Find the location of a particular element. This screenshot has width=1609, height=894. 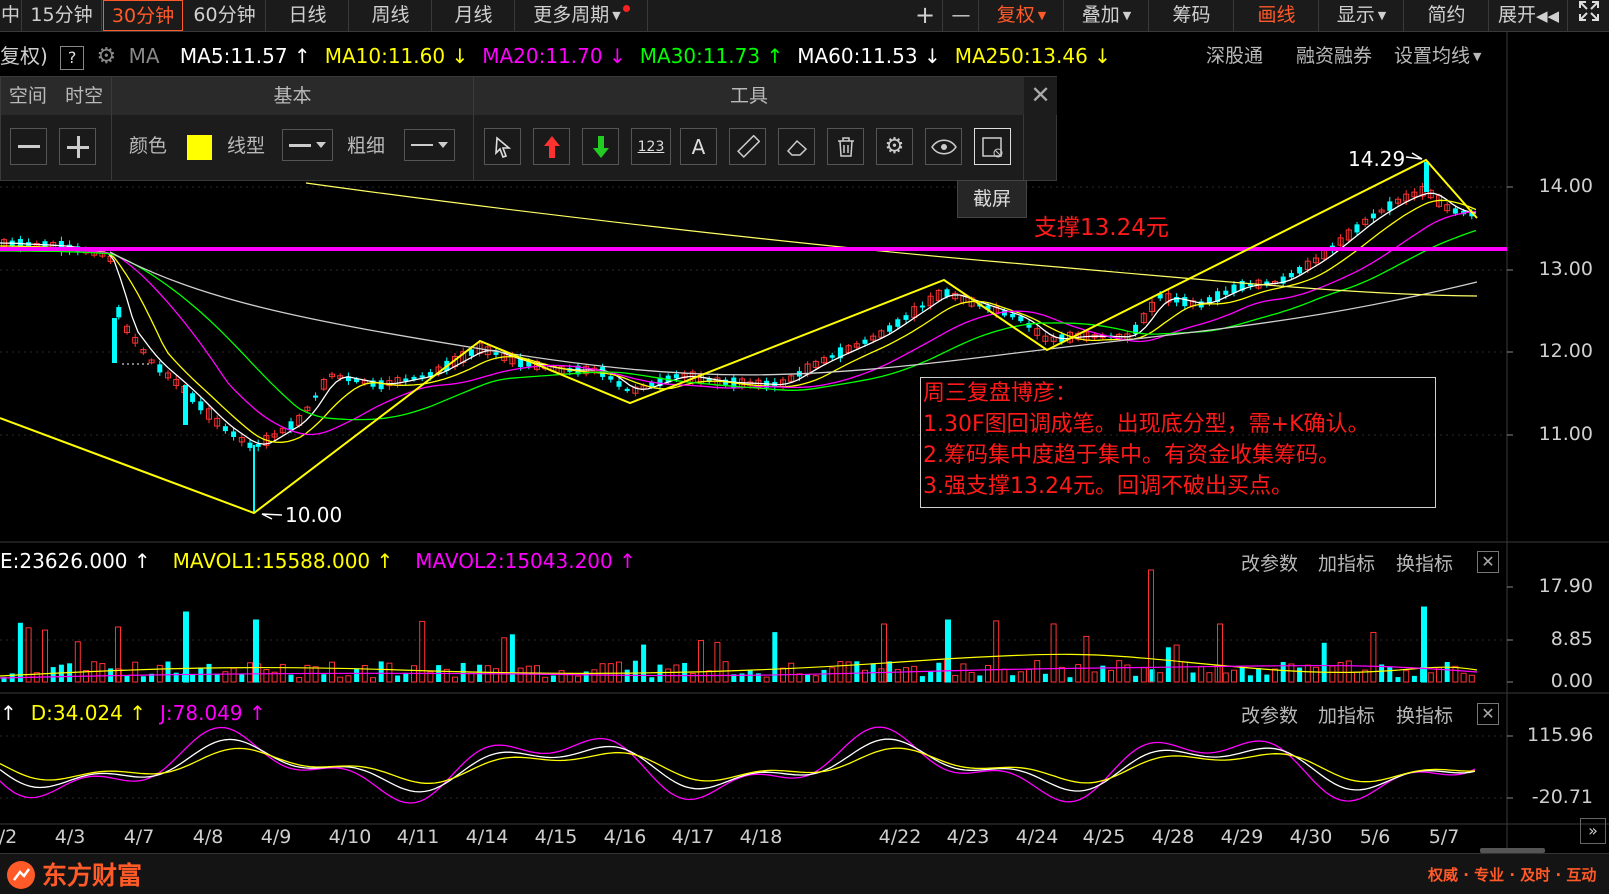

thickness-icon is located at coordinates (429, 145).